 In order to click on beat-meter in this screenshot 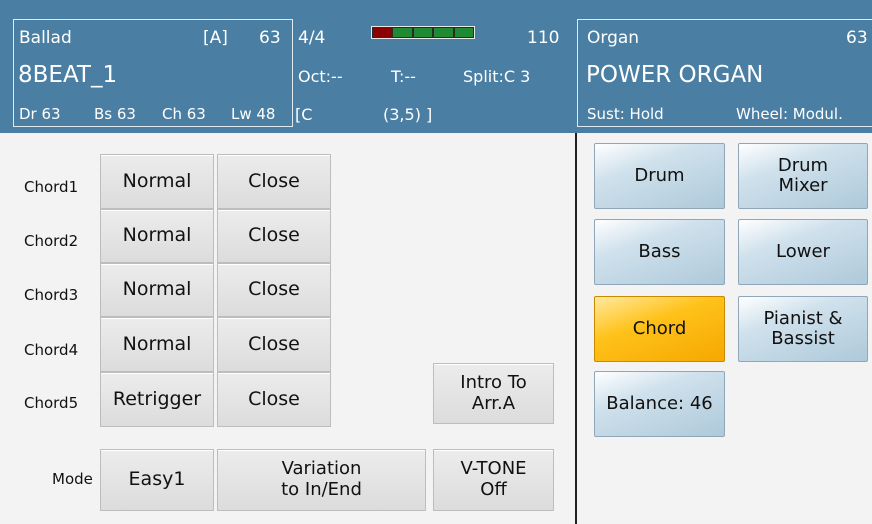, I will do `click(423, 32)`.